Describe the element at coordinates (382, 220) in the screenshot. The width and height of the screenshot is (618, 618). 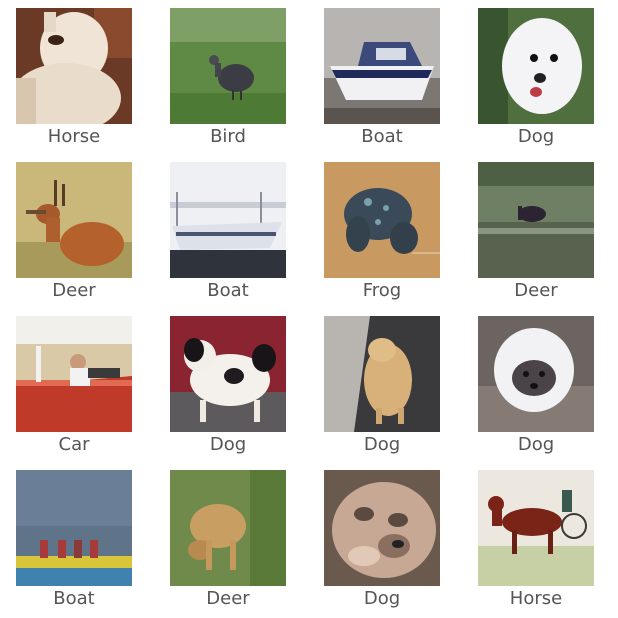
I see `thumbnail-frog` at that location.